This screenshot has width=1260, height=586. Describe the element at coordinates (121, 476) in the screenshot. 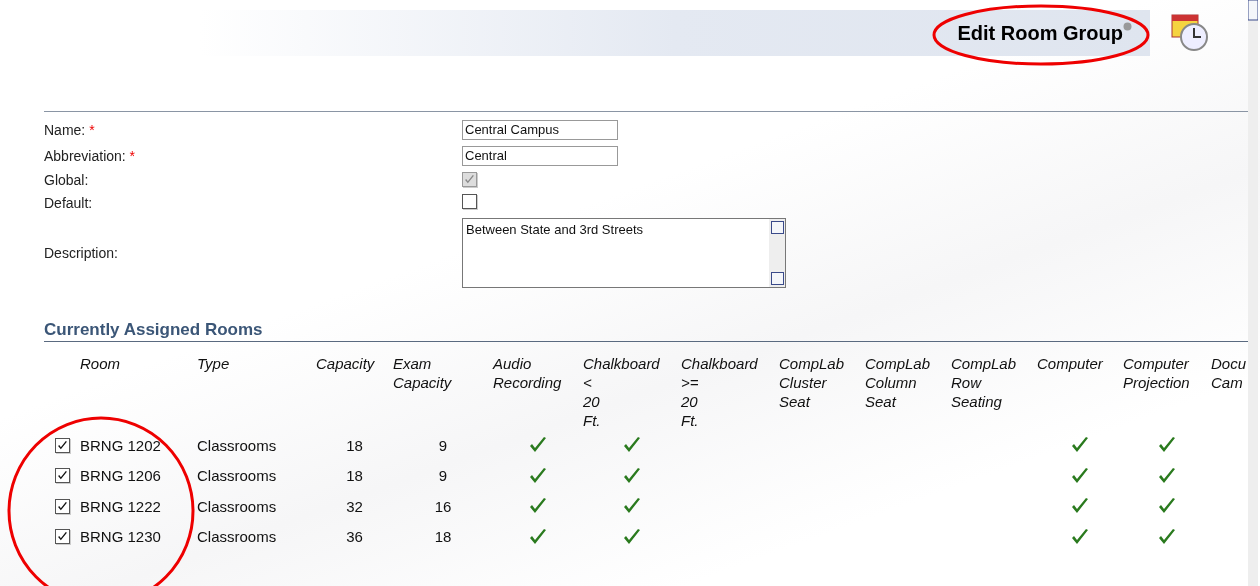

I see `table-cell-text: BRNG 1206` at that location.